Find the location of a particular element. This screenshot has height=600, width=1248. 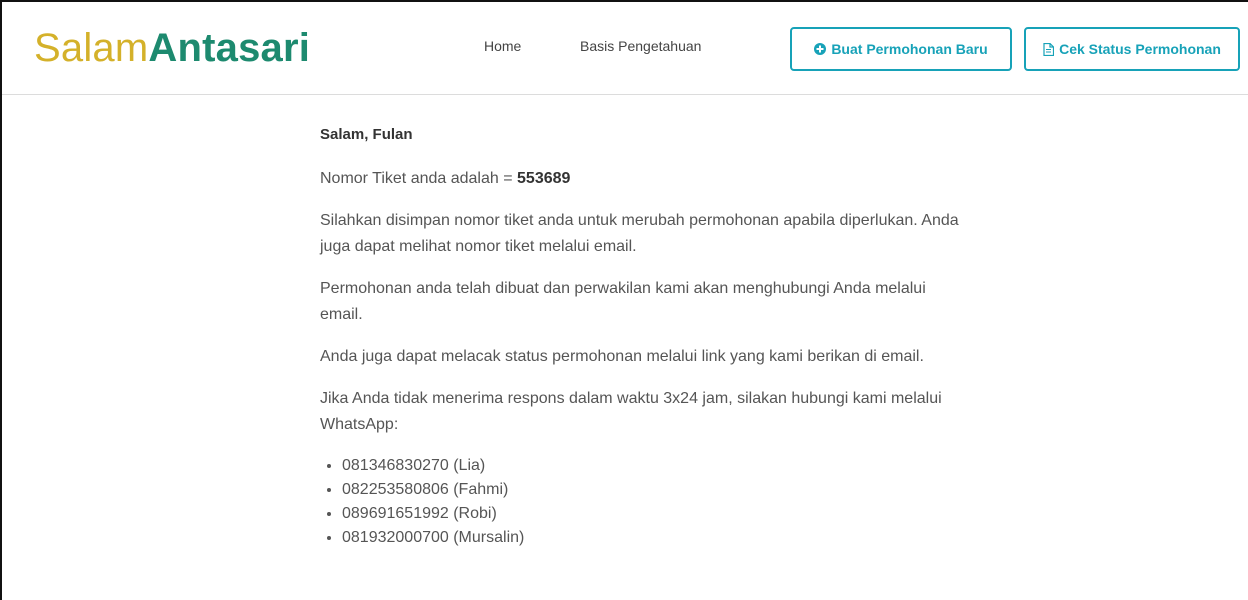

document-icon is located at coordinates (1049, 49).